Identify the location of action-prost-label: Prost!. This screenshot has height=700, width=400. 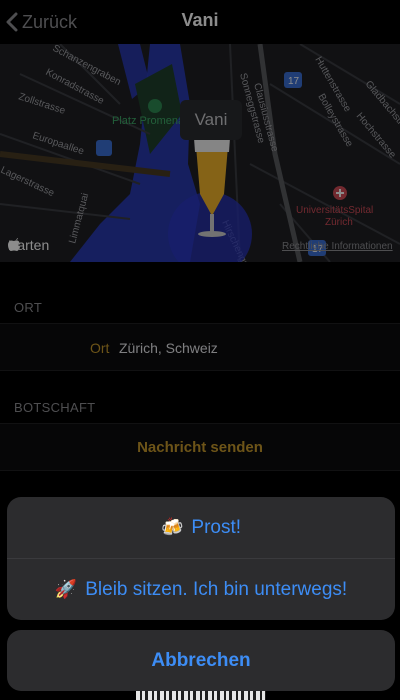
(216, 527).